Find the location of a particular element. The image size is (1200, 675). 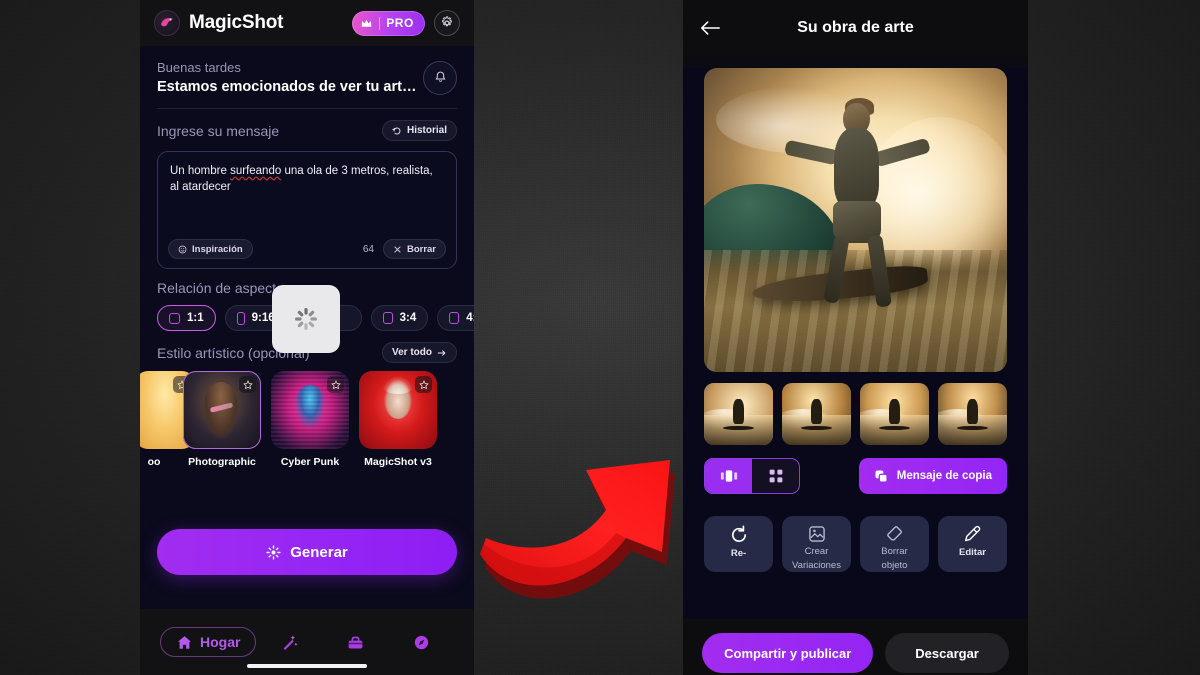

aspect-ratio-3-4: 3:4 is located at coordinates (399, 318).